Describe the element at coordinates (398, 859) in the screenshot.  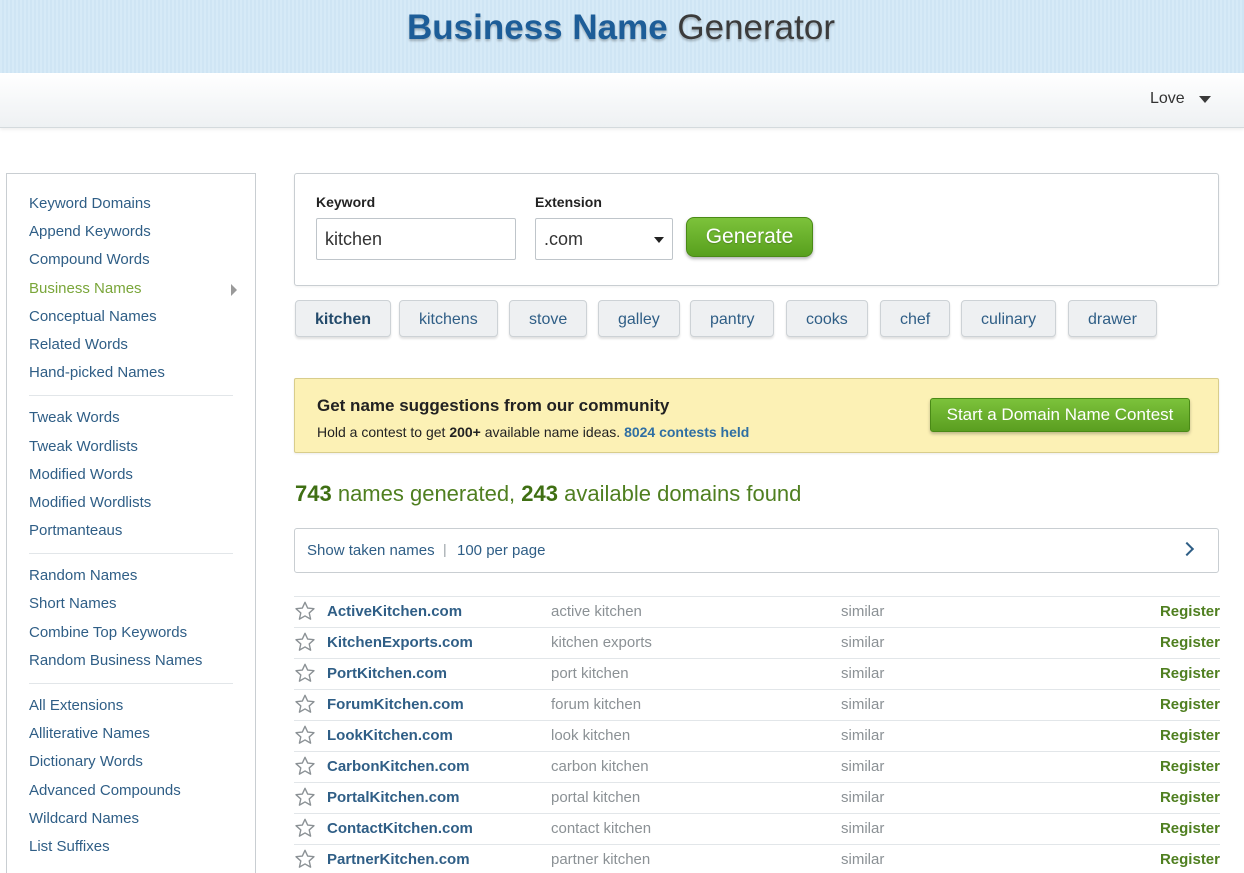
I see `domain-link: PartnerKitchen.com` at that location.